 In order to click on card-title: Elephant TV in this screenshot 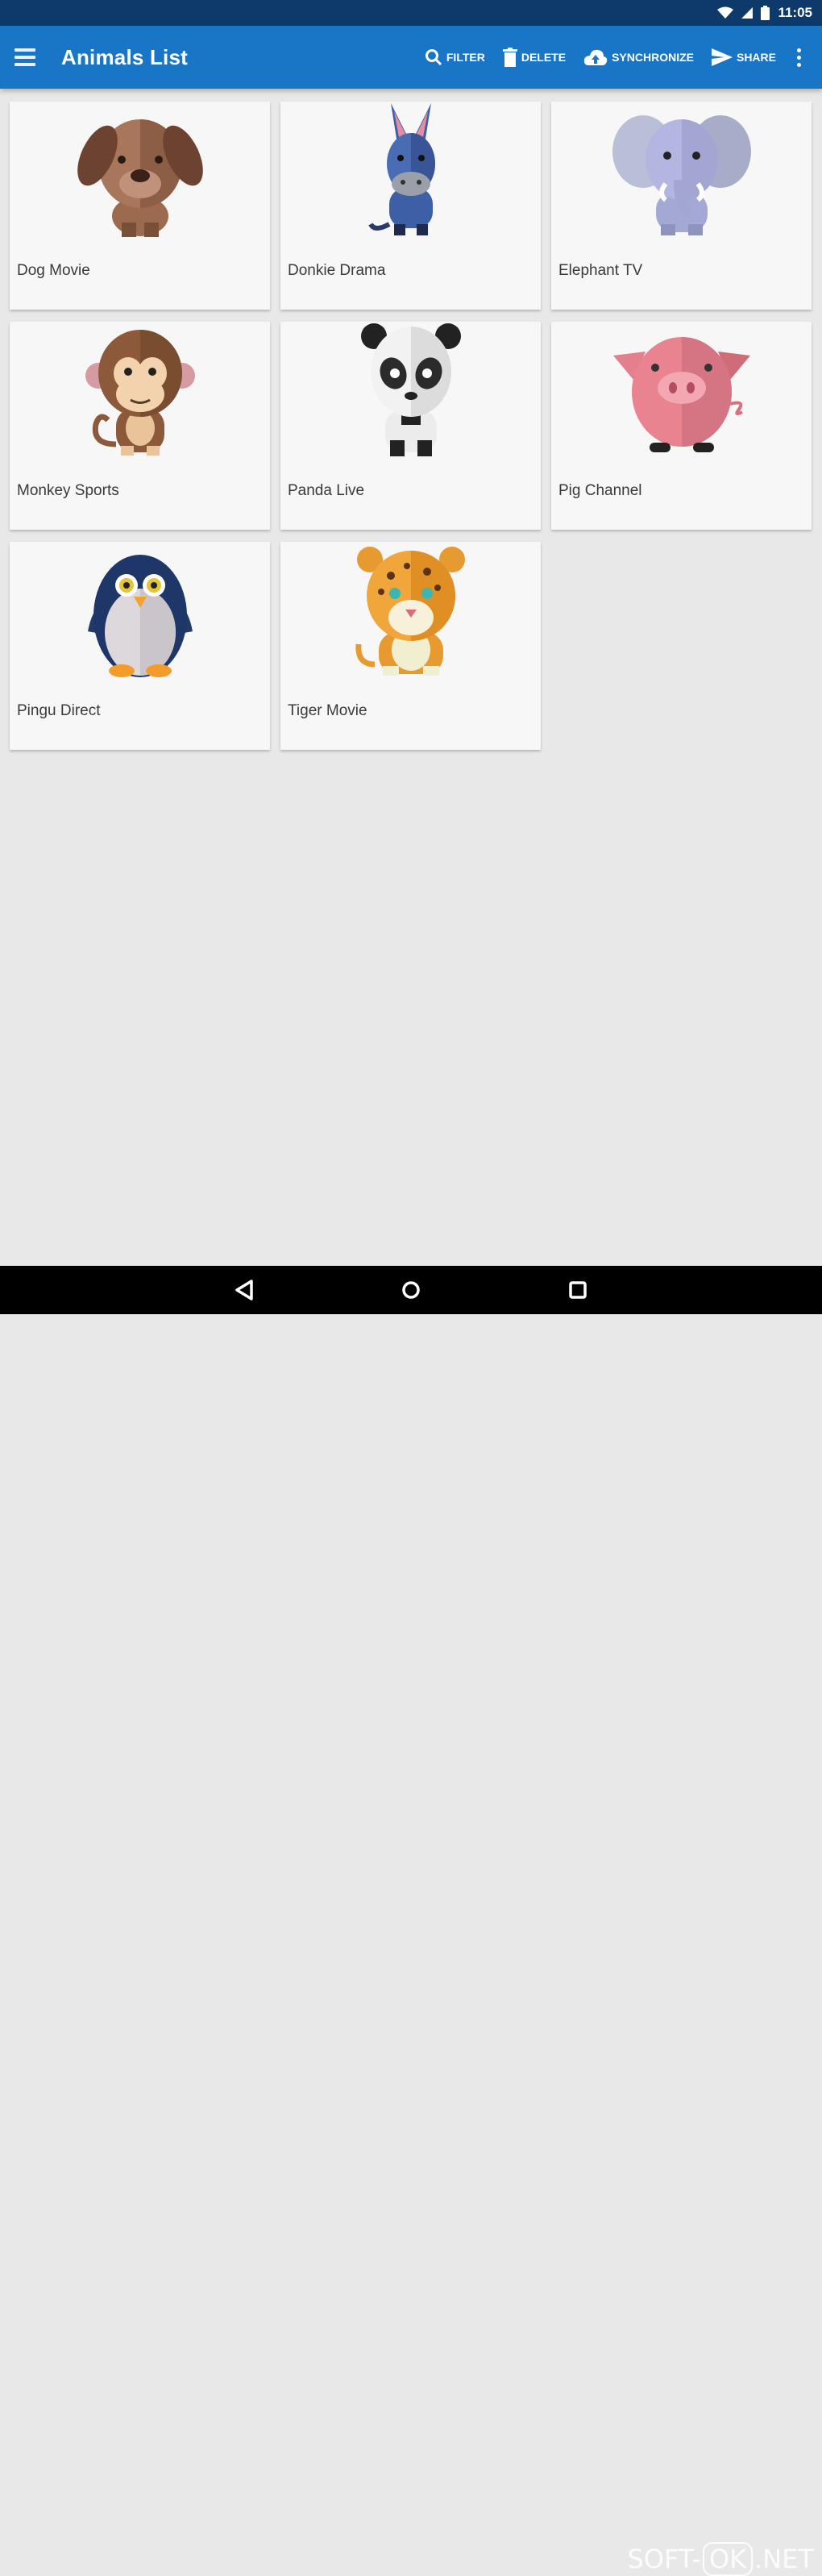, I will do `click(600, 270)`.